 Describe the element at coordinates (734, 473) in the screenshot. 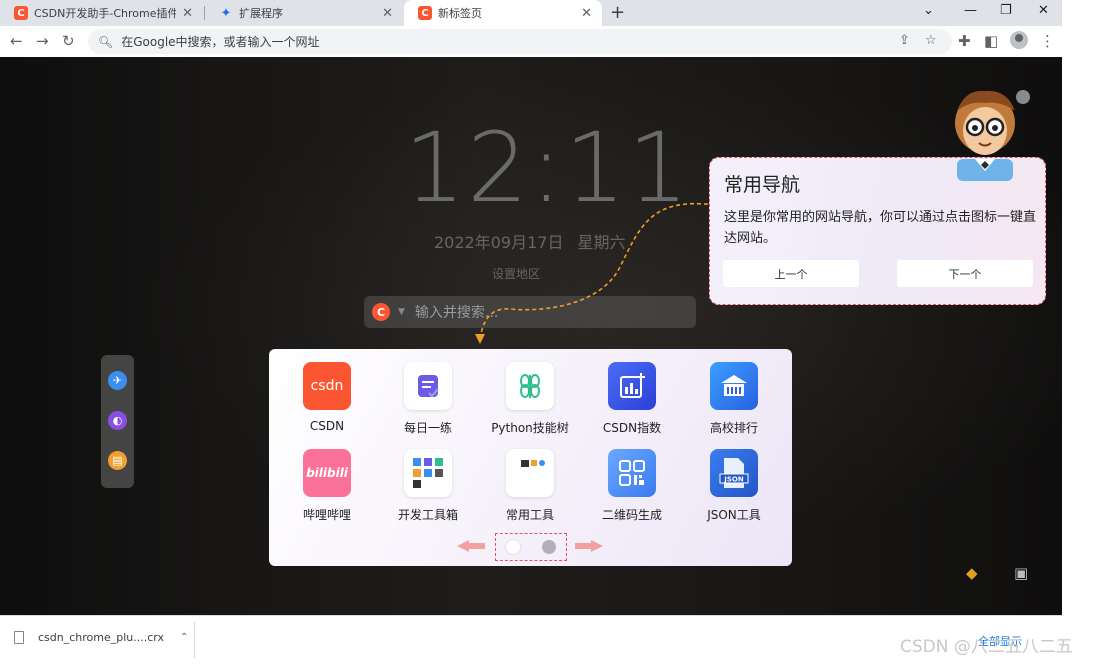

I see `json-icon: JSON` at that location.